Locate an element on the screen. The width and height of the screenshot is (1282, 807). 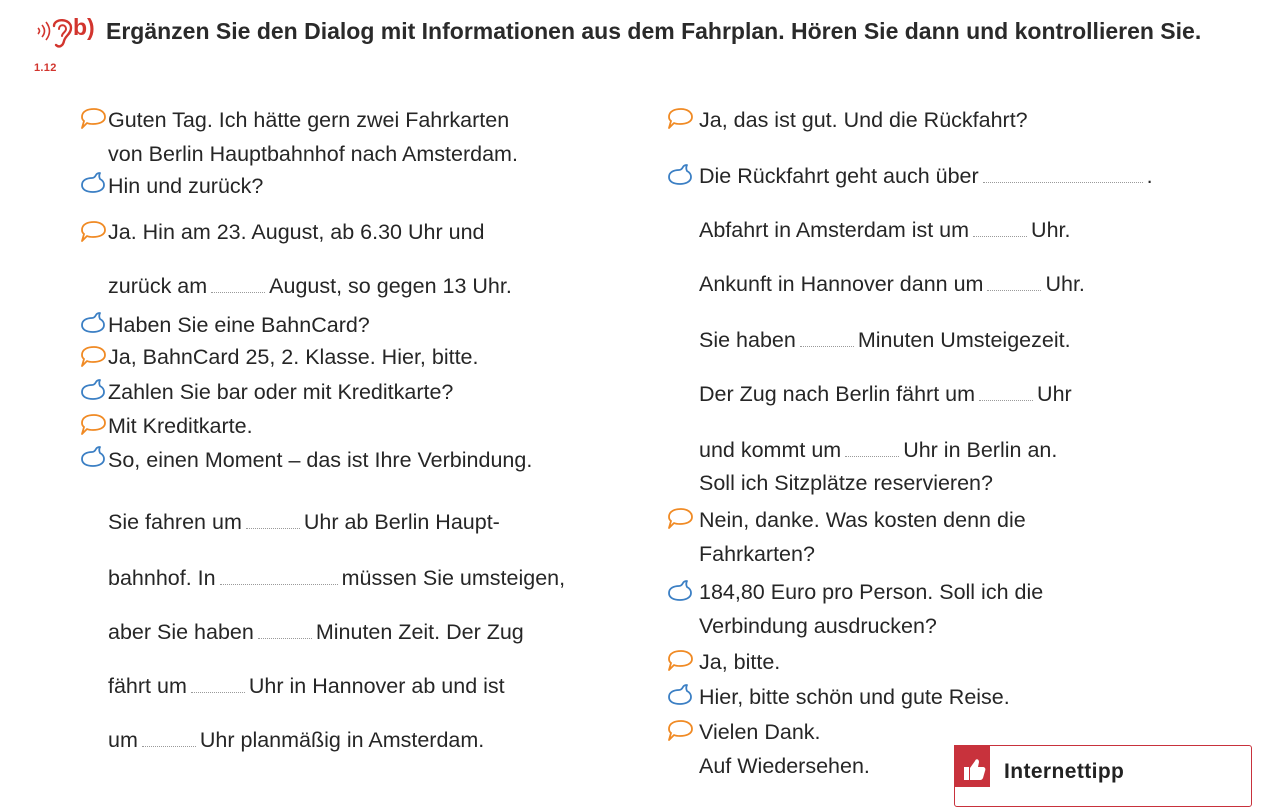
dialog-line: aber Sie haben Minuten Zeit. Der Zug is located at coordinates (316, 632).